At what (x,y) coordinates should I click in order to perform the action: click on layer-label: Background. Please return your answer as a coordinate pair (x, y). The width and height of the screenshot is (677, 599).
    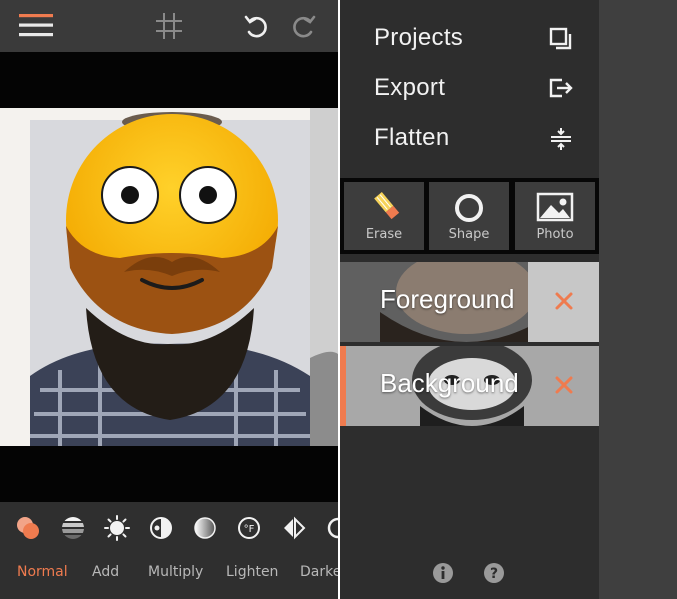
    Looking at the image, I should click on (449, 383).